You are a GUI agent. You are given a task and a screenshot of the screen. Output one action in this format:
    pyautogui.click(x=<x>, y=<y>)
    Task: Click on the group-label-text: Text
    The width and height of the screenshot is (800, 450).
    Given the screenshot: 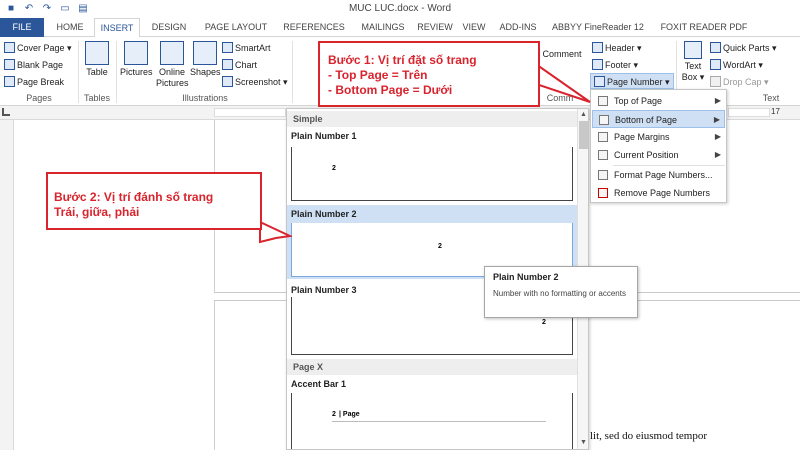 What is the action you would take?
    pyautogui.click(x=771, y=98)
    